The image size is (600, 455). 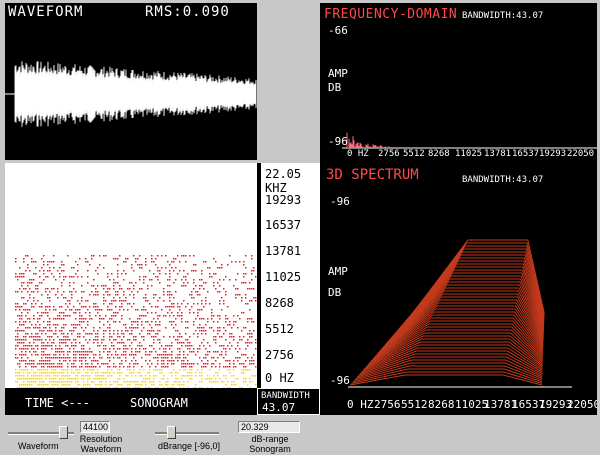 I want to click on waveform-slider-thumb, so click(x=63, y=432).